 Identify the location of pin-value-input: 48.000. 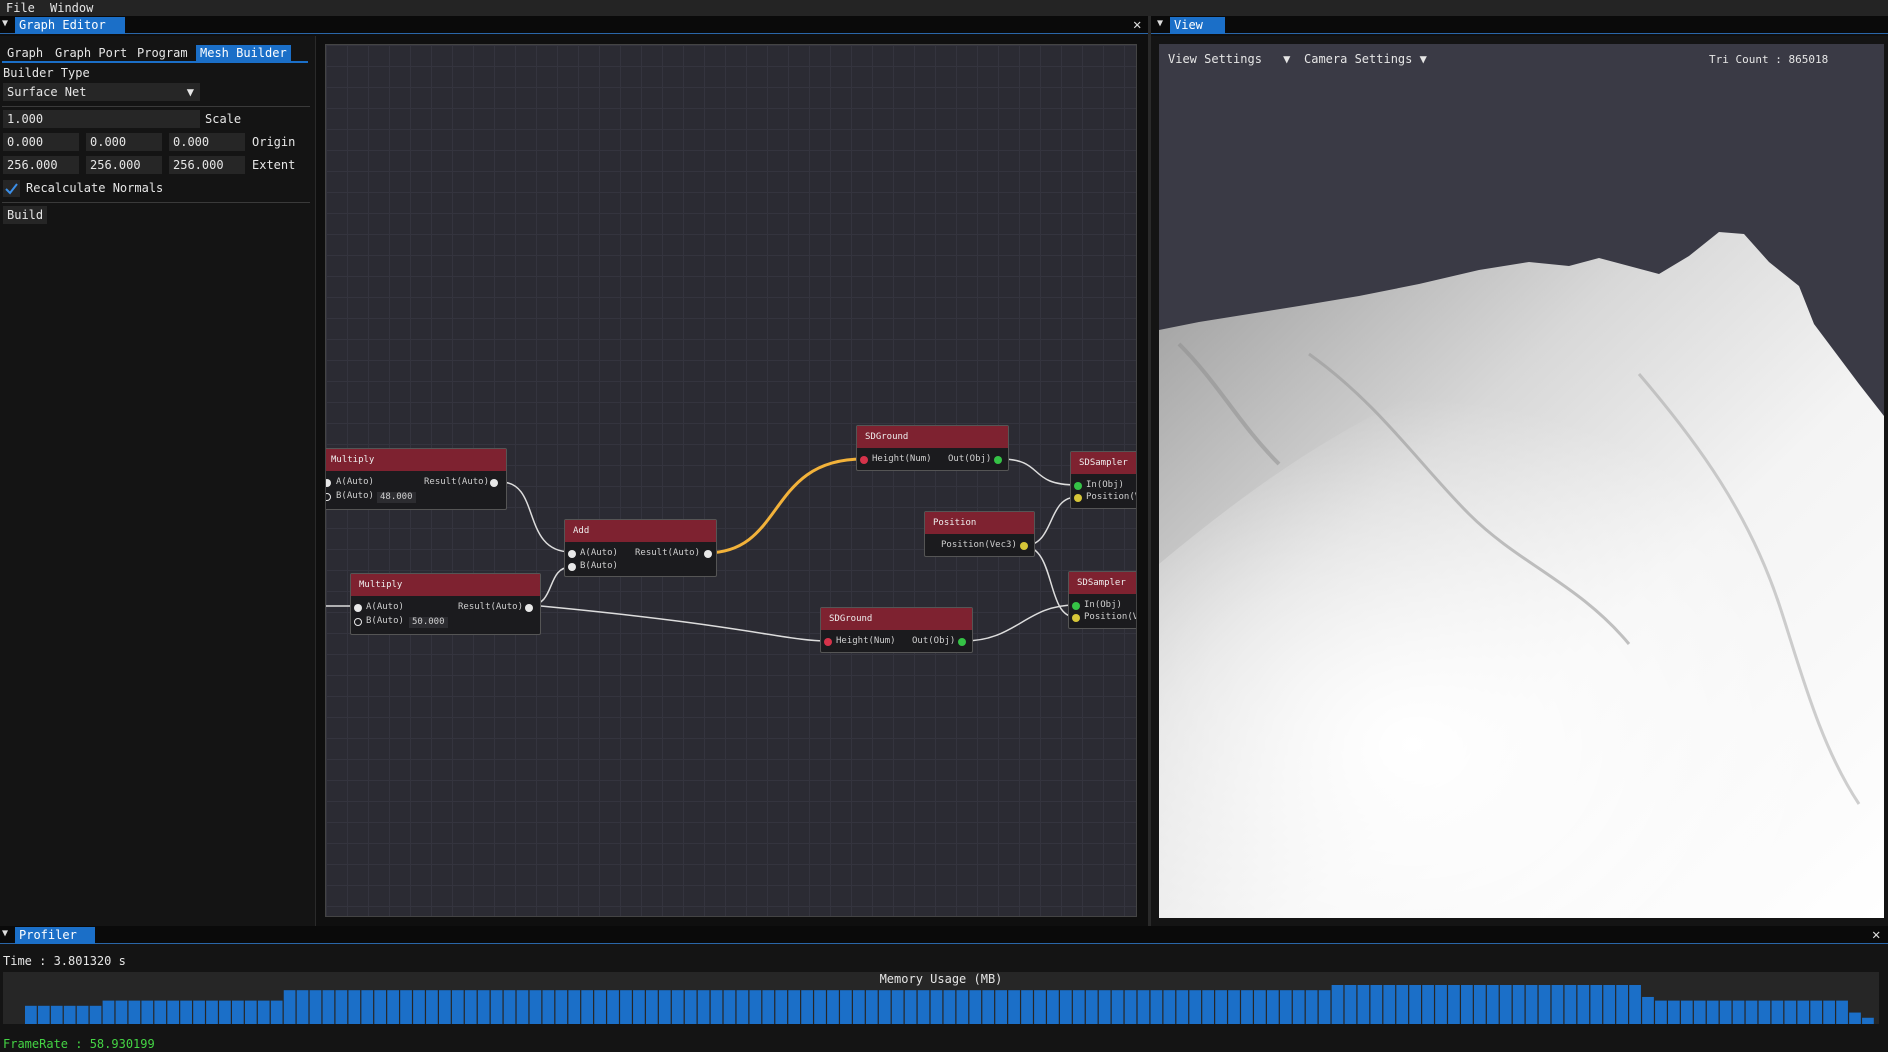
(396, 497).